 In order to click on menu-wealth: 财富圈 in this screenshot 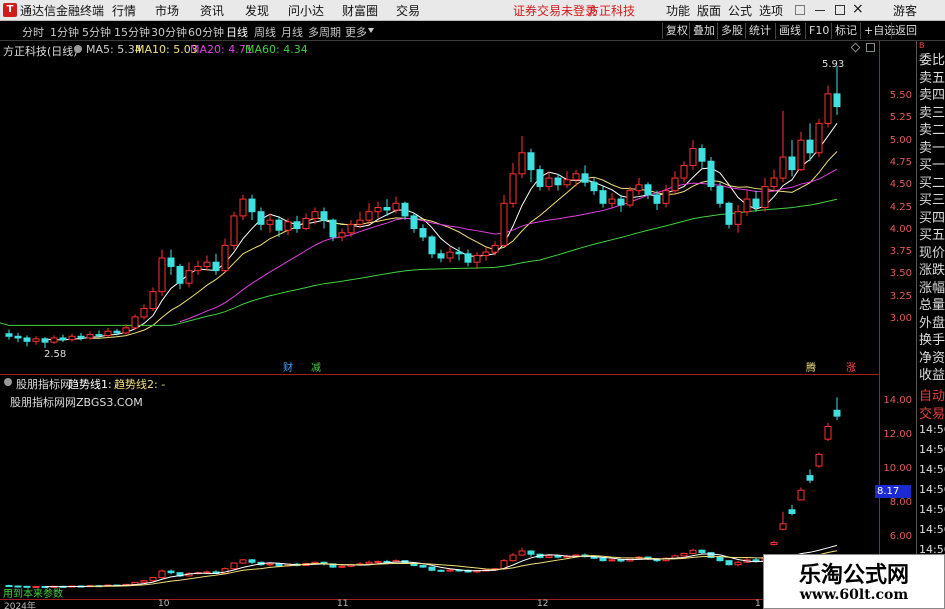, I will do `click(360, 10)`.